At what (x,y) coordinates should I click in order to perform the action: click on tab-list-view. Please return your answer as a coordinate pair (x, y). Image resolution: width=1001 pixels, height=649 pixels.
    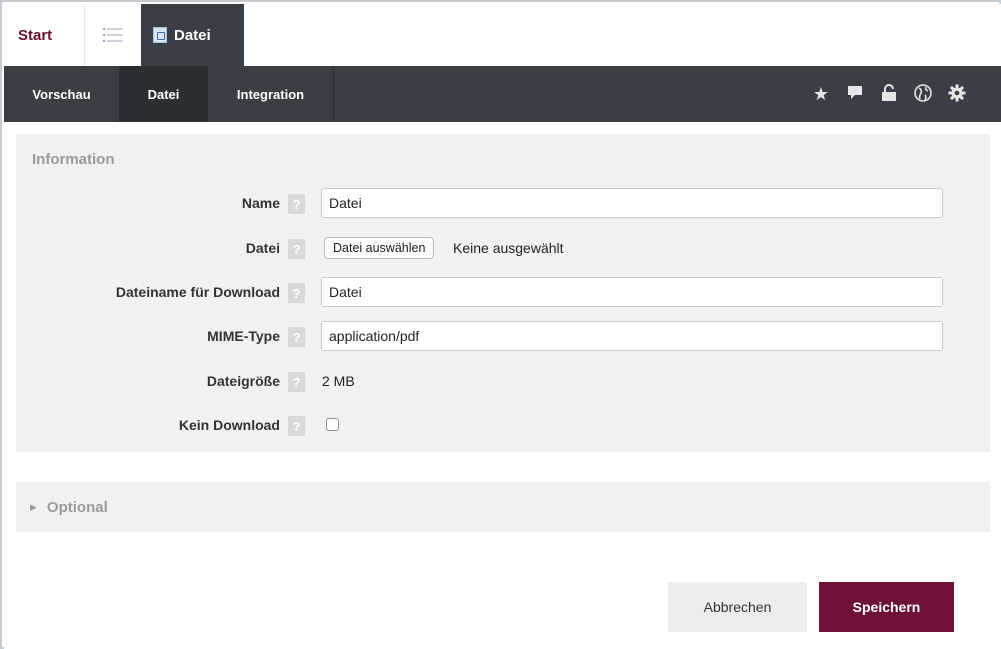
    Looking at the image, I should click on (112, 35).